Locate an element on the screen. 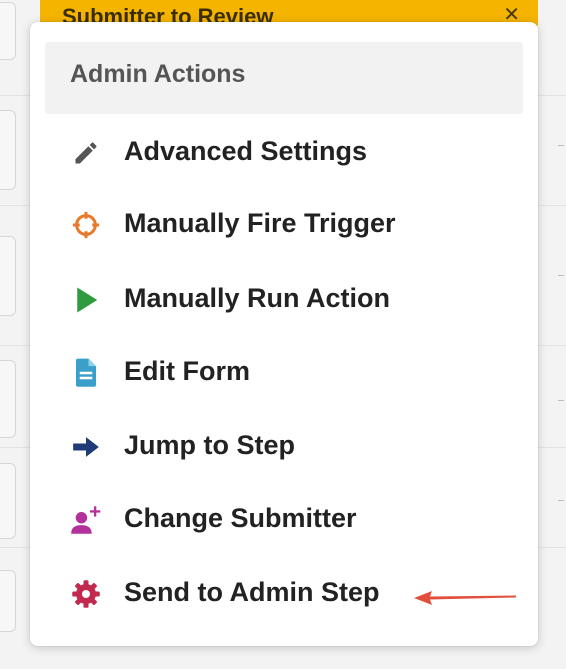  menu-item-label: Jump to Step is located at coordinates (210, 445).